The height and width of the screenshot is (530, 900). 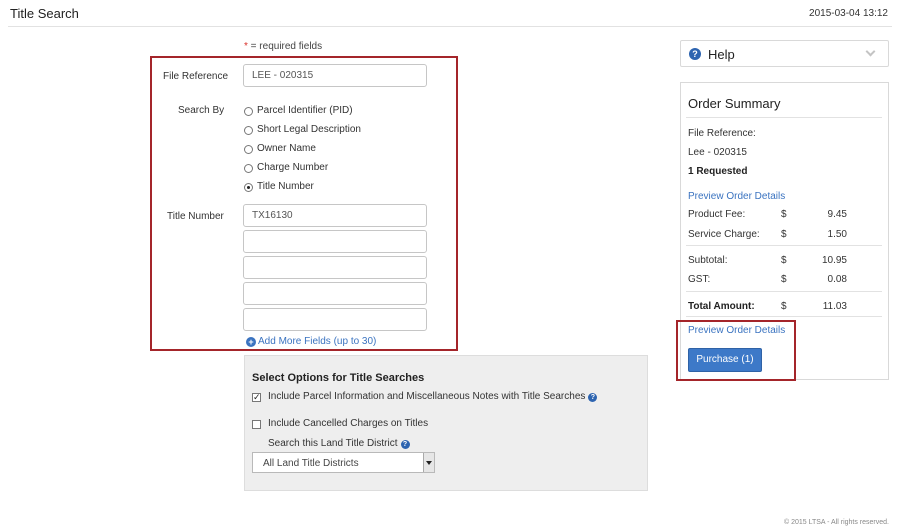 I want to click on search-by-label: Search By, so click(x=201, y=110).